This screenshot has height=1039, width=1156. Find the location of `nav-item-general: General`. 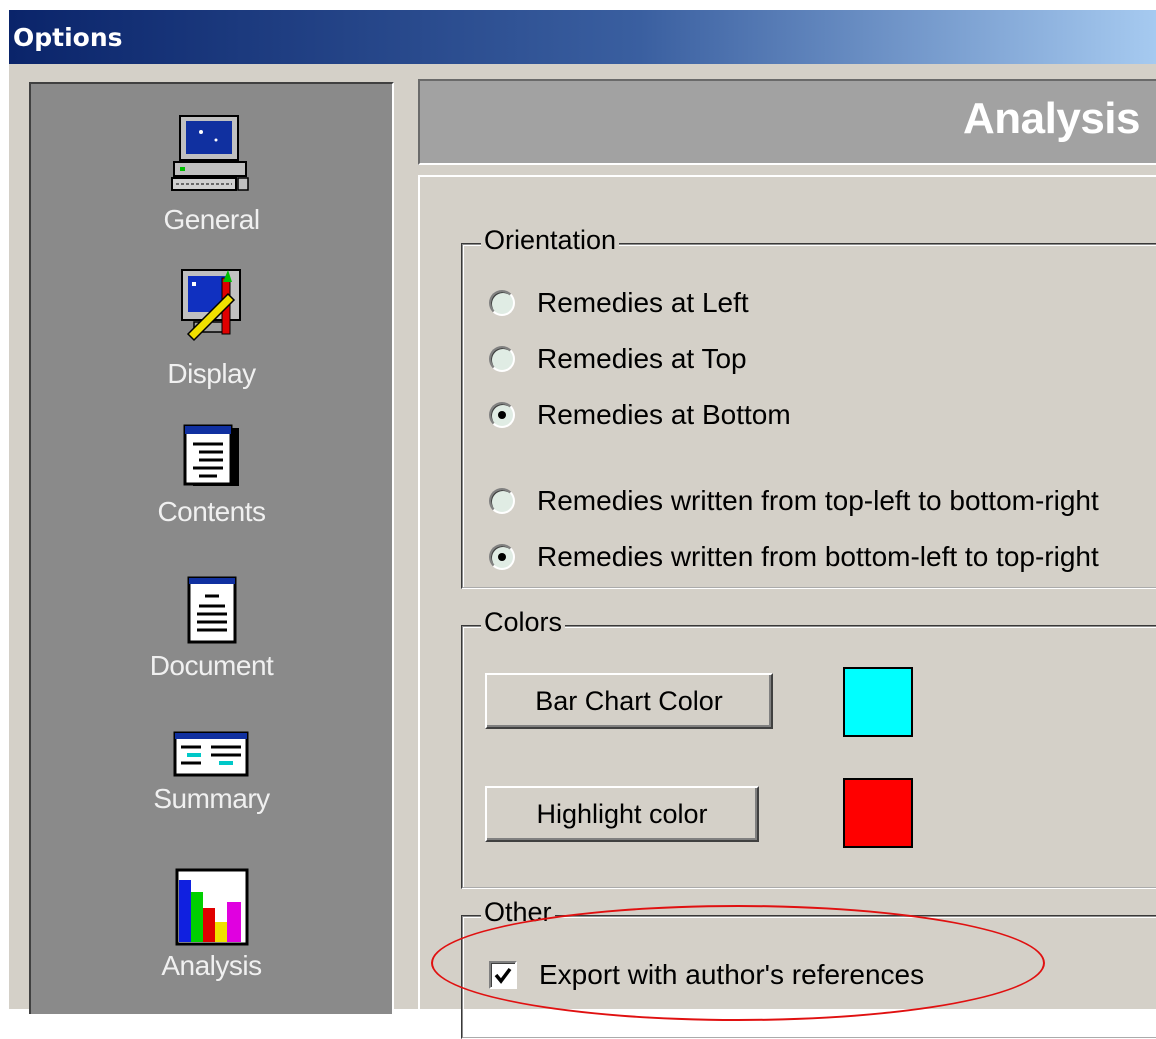

nav-item-general: General is located at coordinates (211, 173).